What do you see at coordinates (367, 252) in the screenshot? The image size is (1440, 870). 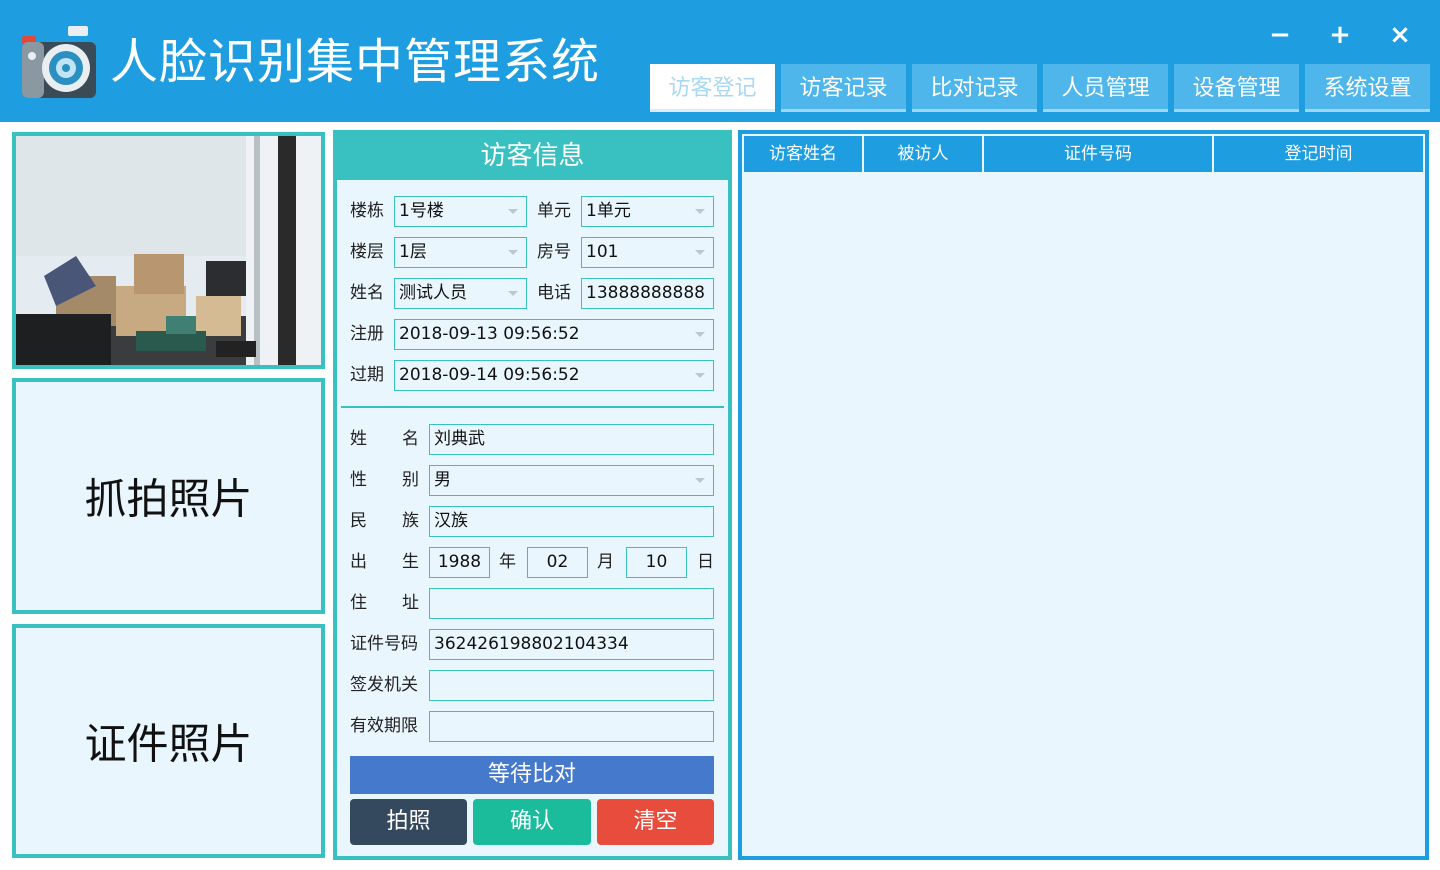 I see `floor-label: 楼层` at bounding box center [367, 252].